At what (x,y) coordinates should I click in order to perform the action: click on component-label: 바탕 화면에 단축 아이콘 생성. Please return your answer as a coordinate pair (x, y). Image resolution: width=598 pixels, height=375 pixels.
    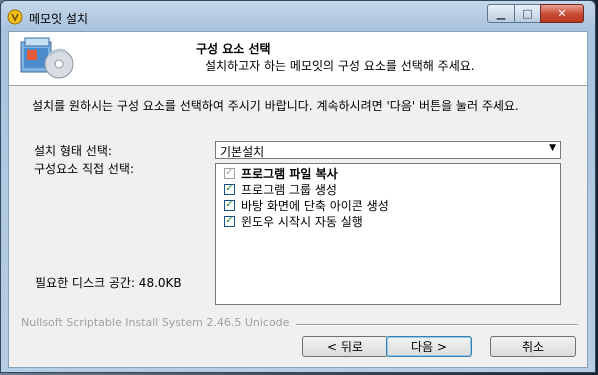
    Looking at the image, I should click on (315, 205).